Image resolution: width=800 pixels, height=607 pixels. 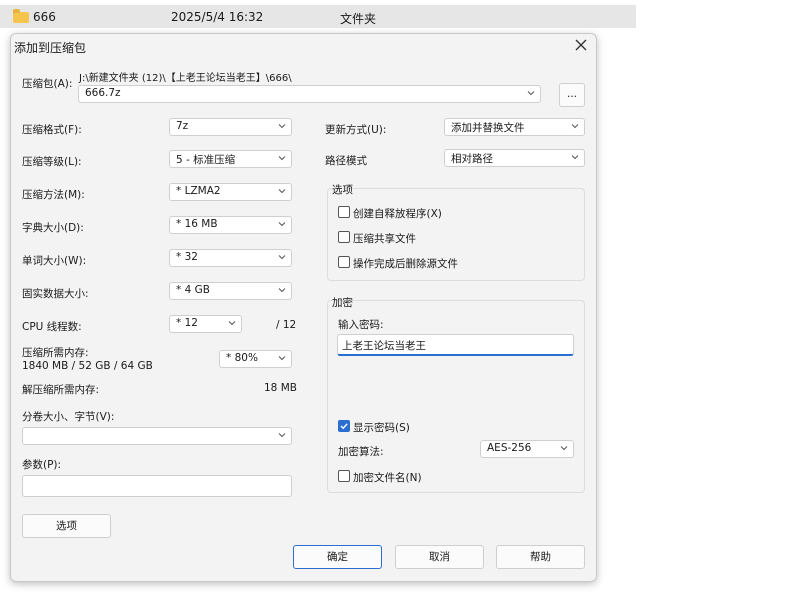 What do you see at coordinates (187, 257) in the screenshot?
I see `word-value: * 32` at bounding box center [187, 257].